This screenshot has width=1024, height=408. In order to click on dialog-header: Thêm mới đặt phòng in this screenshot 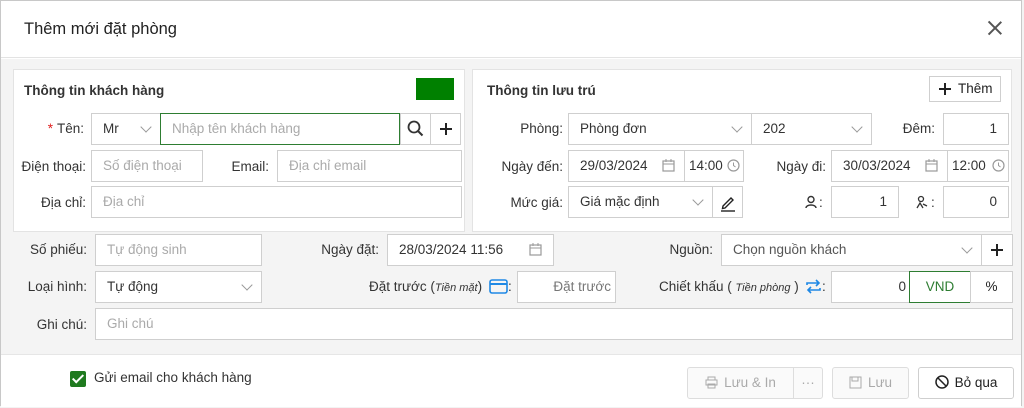, I will do `click(511, 29)`.